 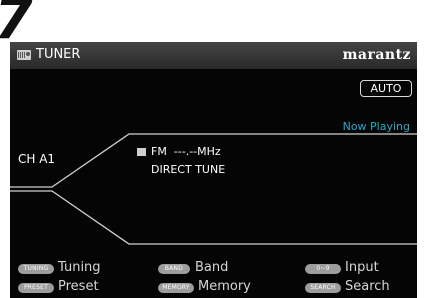 I want to click on tune-mode-label: DIRECT TUNE, so click(x=188, y=169).